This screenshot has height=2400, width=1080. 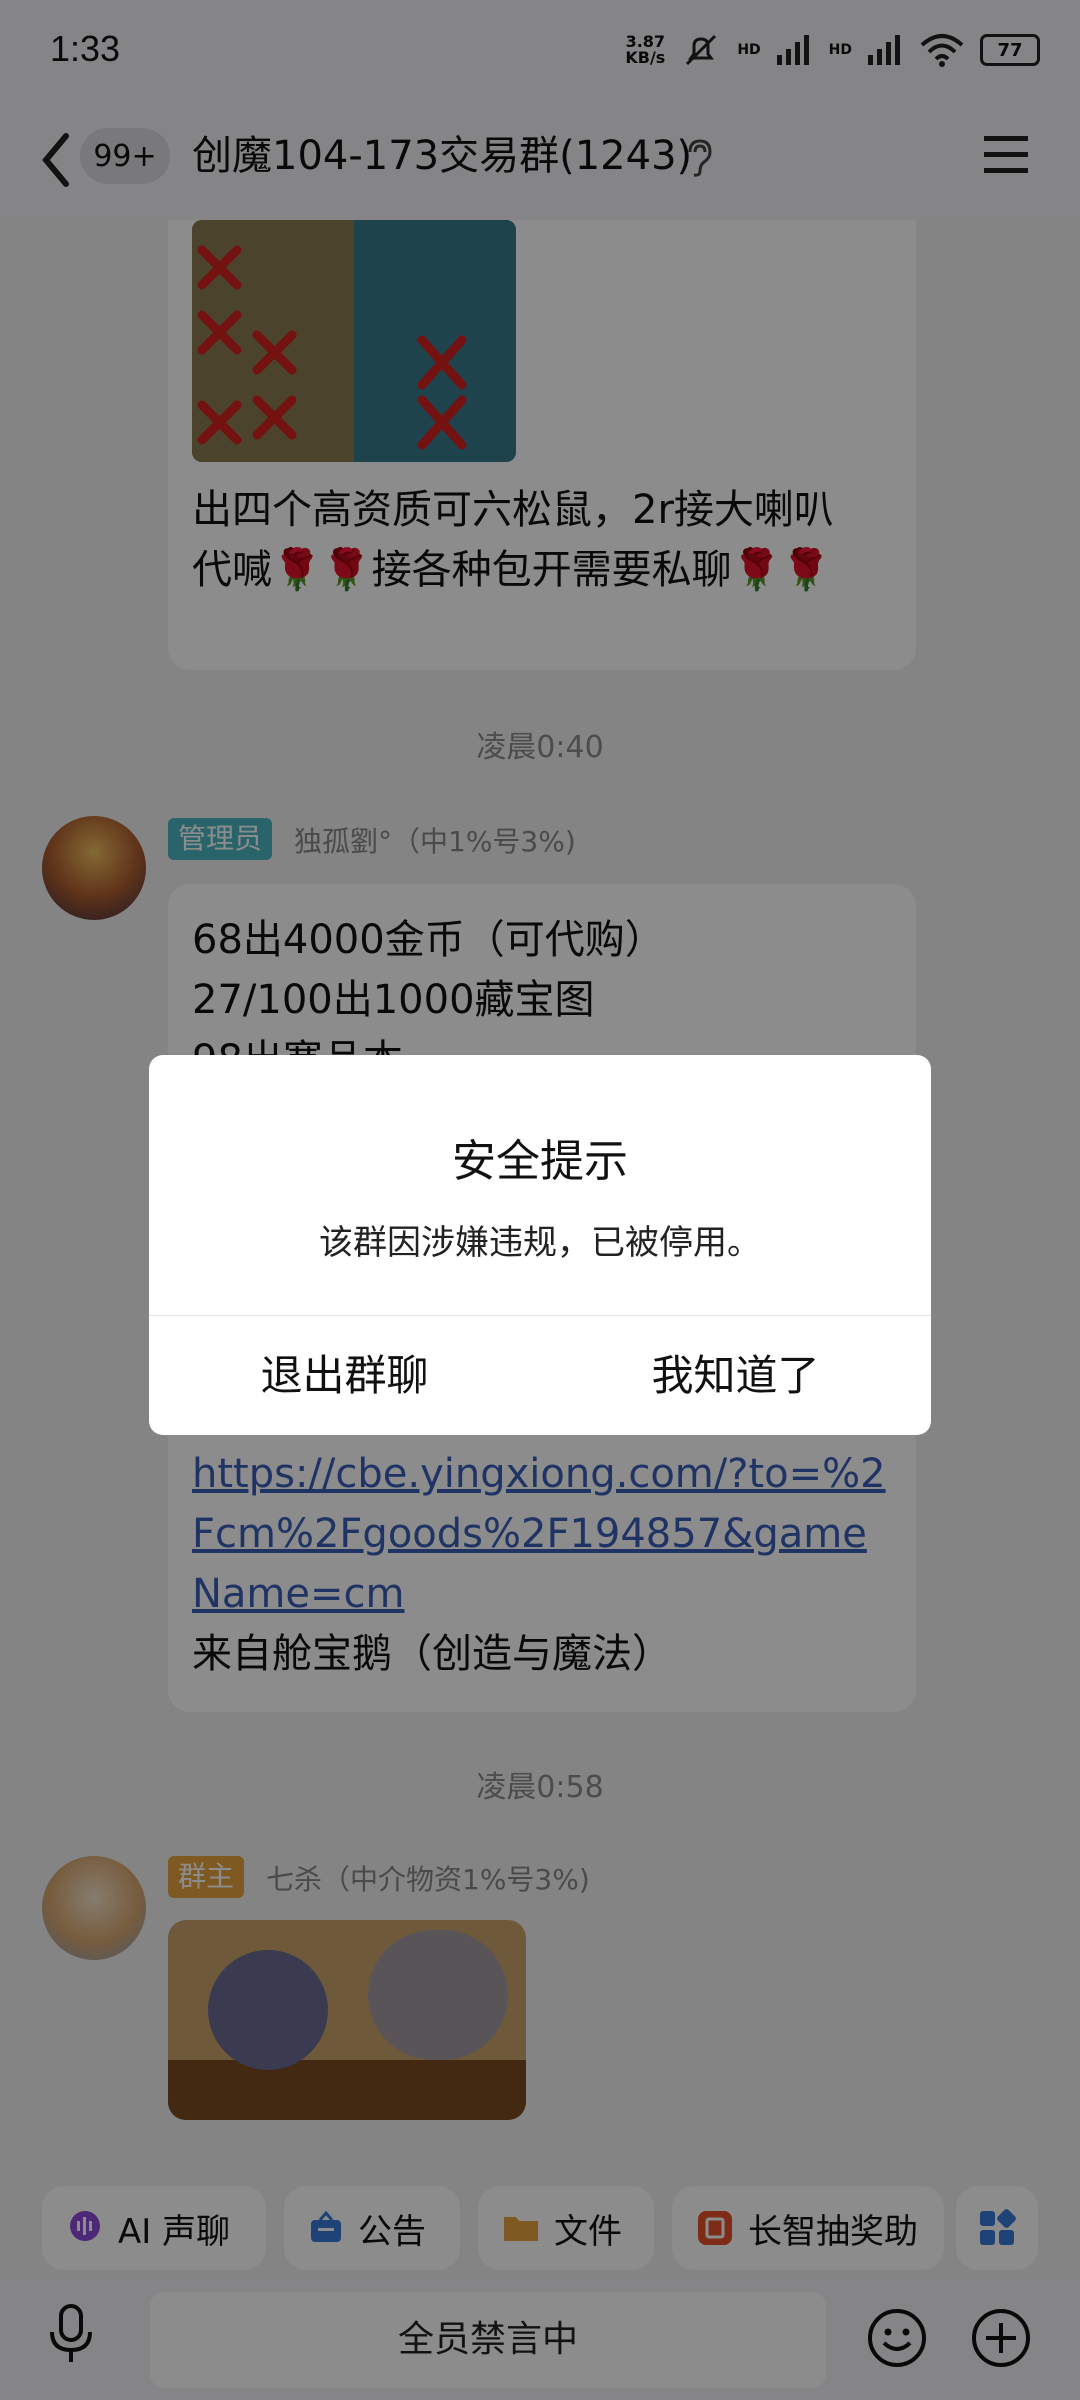 I want to click on dialog-message: 该群因涉嫌违规，已被停用。, so click(x=540, y=1243).